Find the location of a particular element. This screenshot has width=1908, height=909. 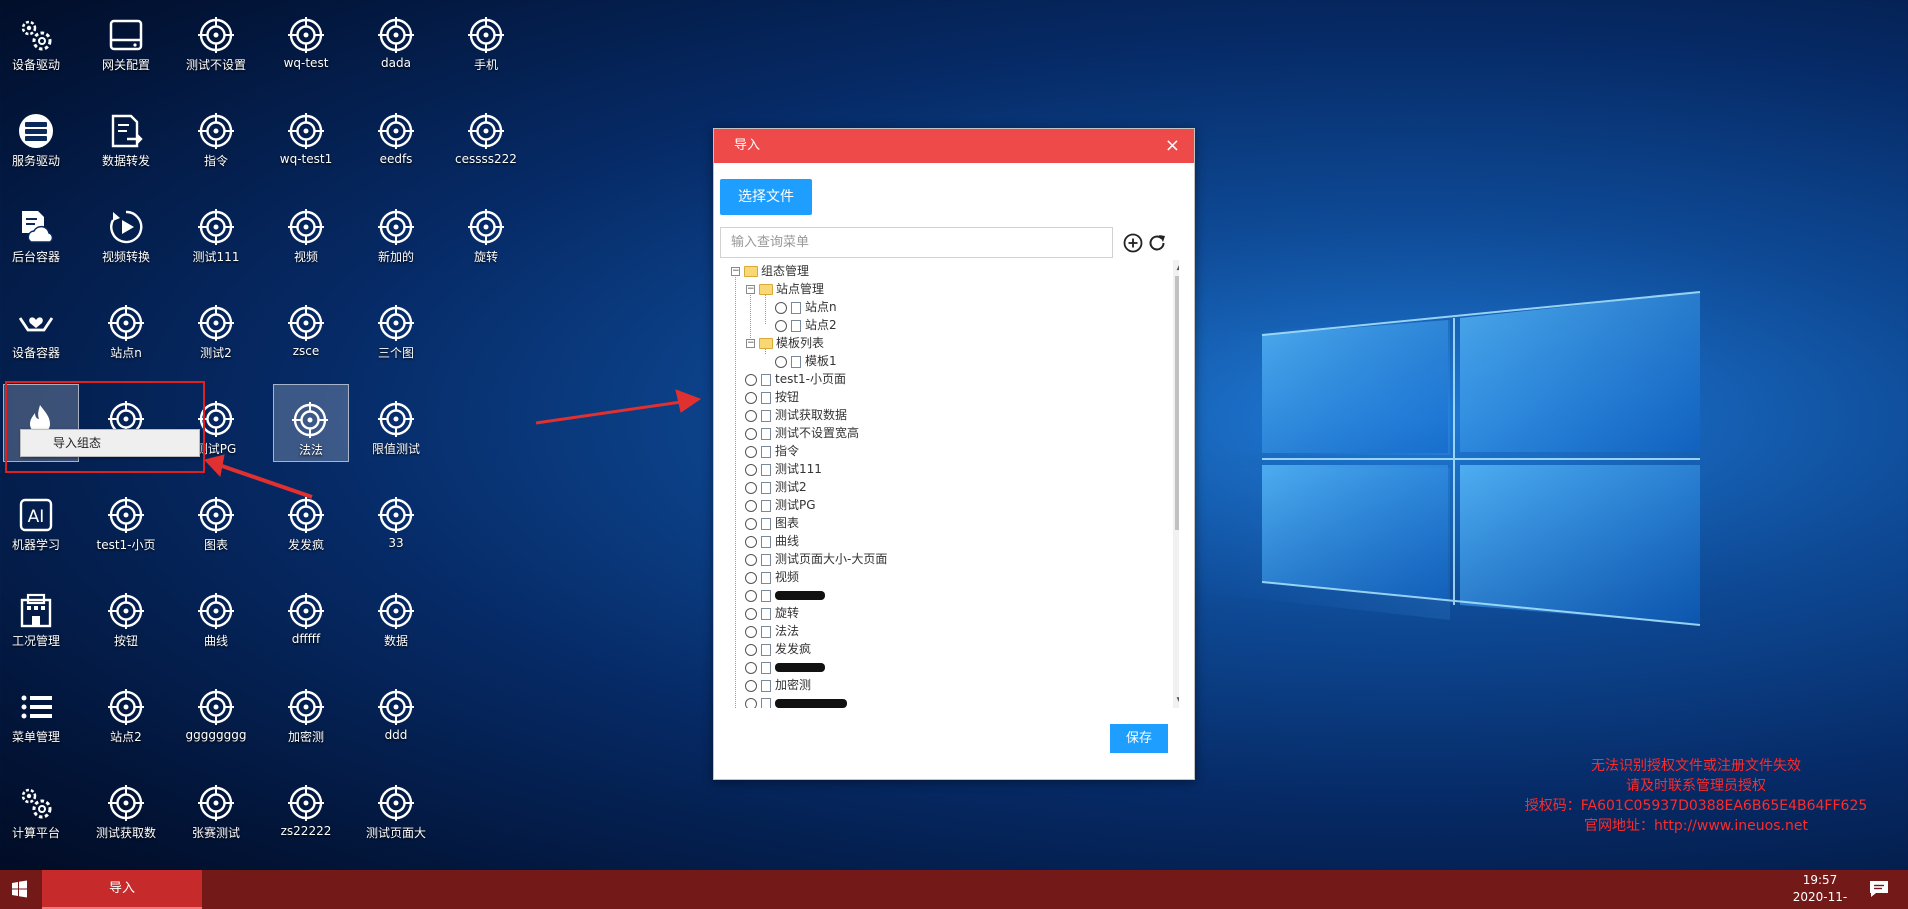

desktop-icon: 测试不设置 is located at coordinates (216, 40).